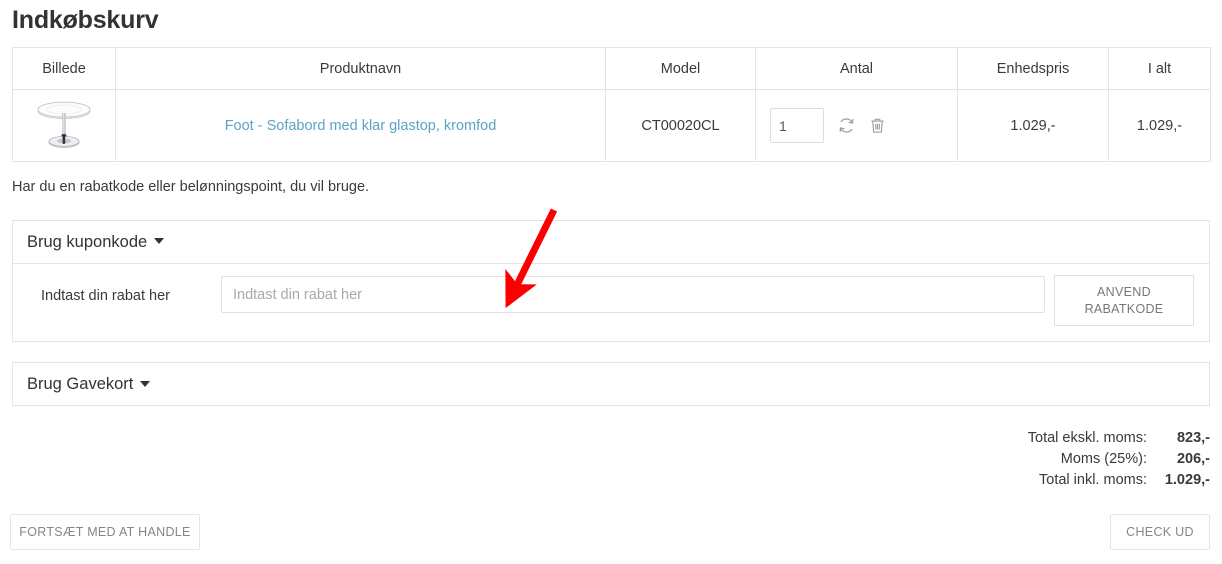 This screenshot has height=564, width=1222. I want to click on page-title: Indkøbskurv, so click(85, 20).